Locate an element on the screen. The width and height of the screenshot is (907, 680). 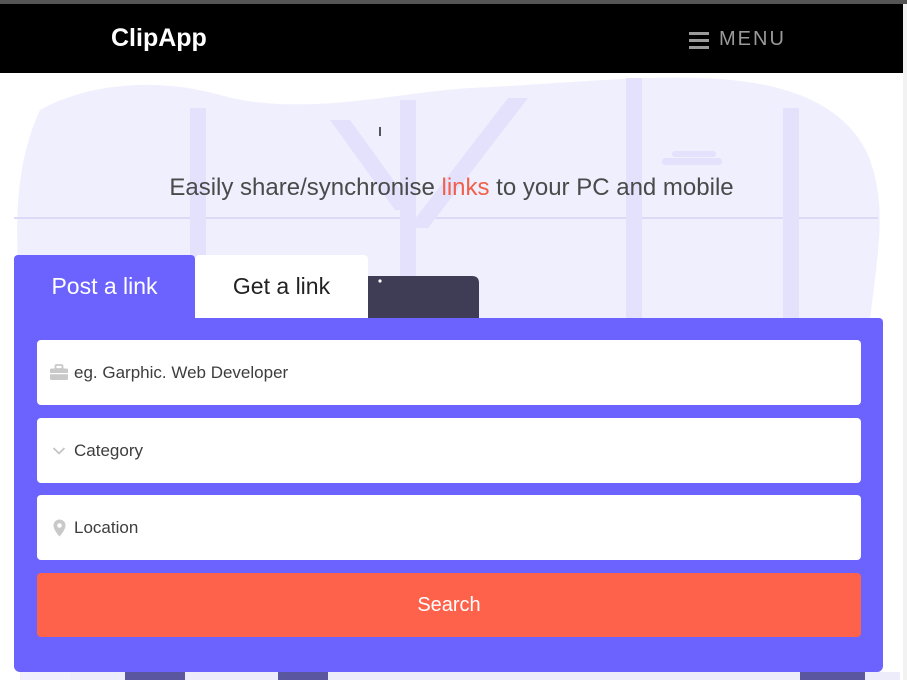
location-field is located at coordinates (449, 527).